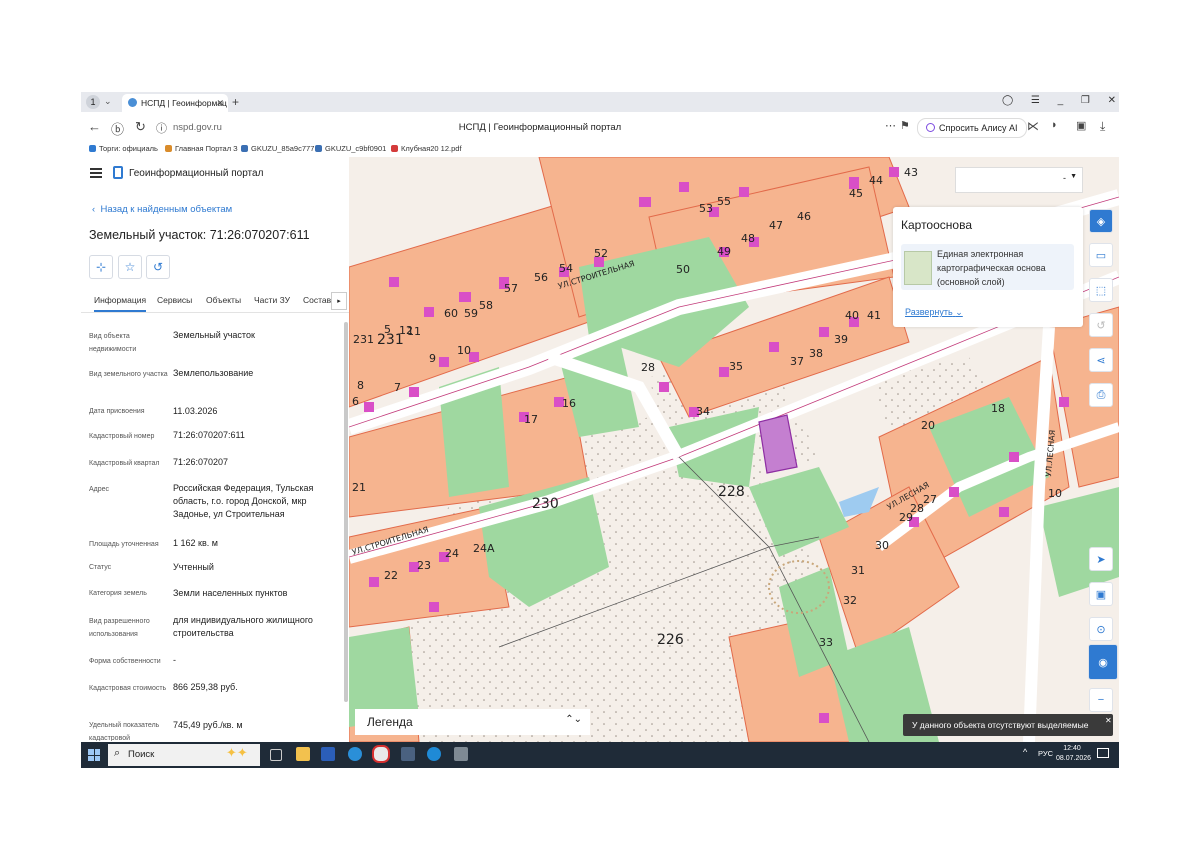  What do you see at coordinates (272, 300) in the screenshot?
I see `tab-parts: Части ЗУ` at bounding box center [272, 300].